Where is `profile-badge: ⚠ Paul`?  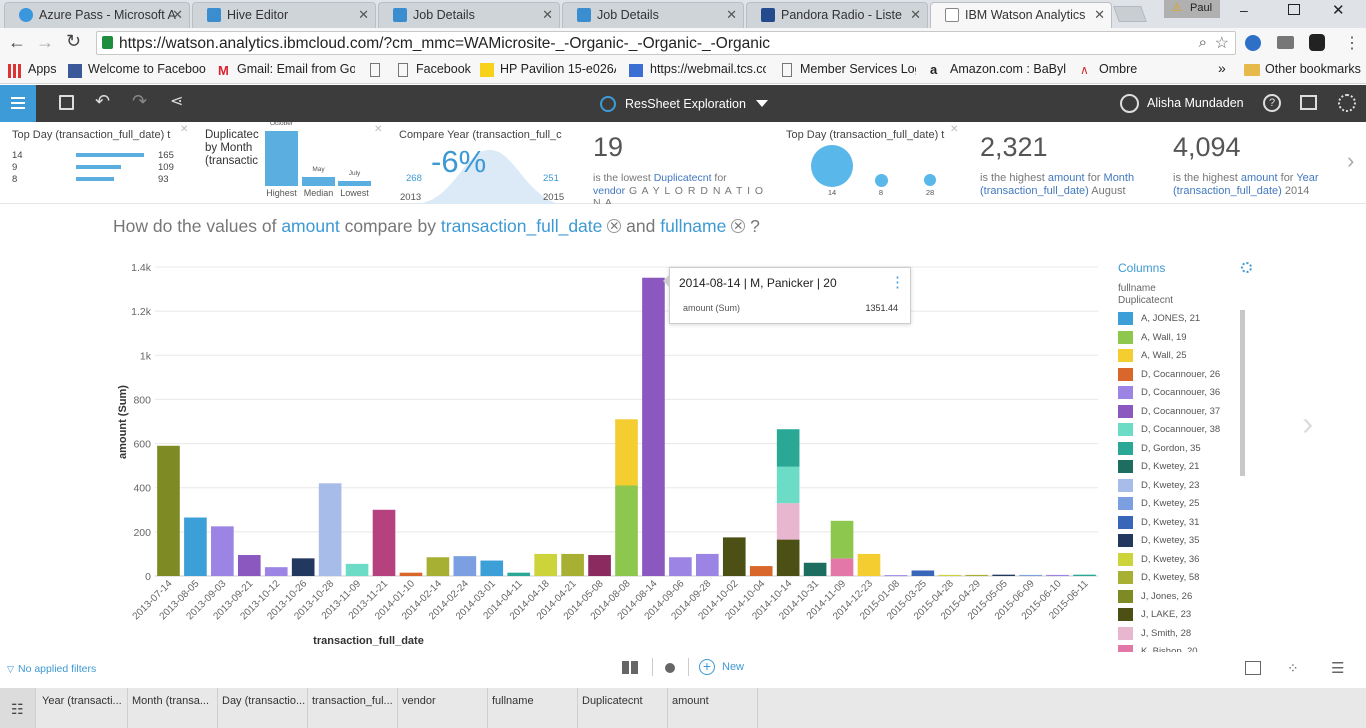
profile-badge: ⚠ Paul is located at coordinates (1192, 9).